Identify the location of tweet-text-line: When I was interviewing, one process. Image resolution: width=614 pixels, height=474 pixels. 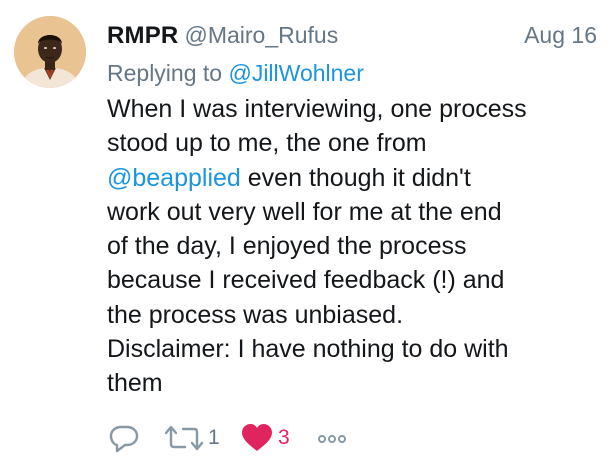
(317, 109).